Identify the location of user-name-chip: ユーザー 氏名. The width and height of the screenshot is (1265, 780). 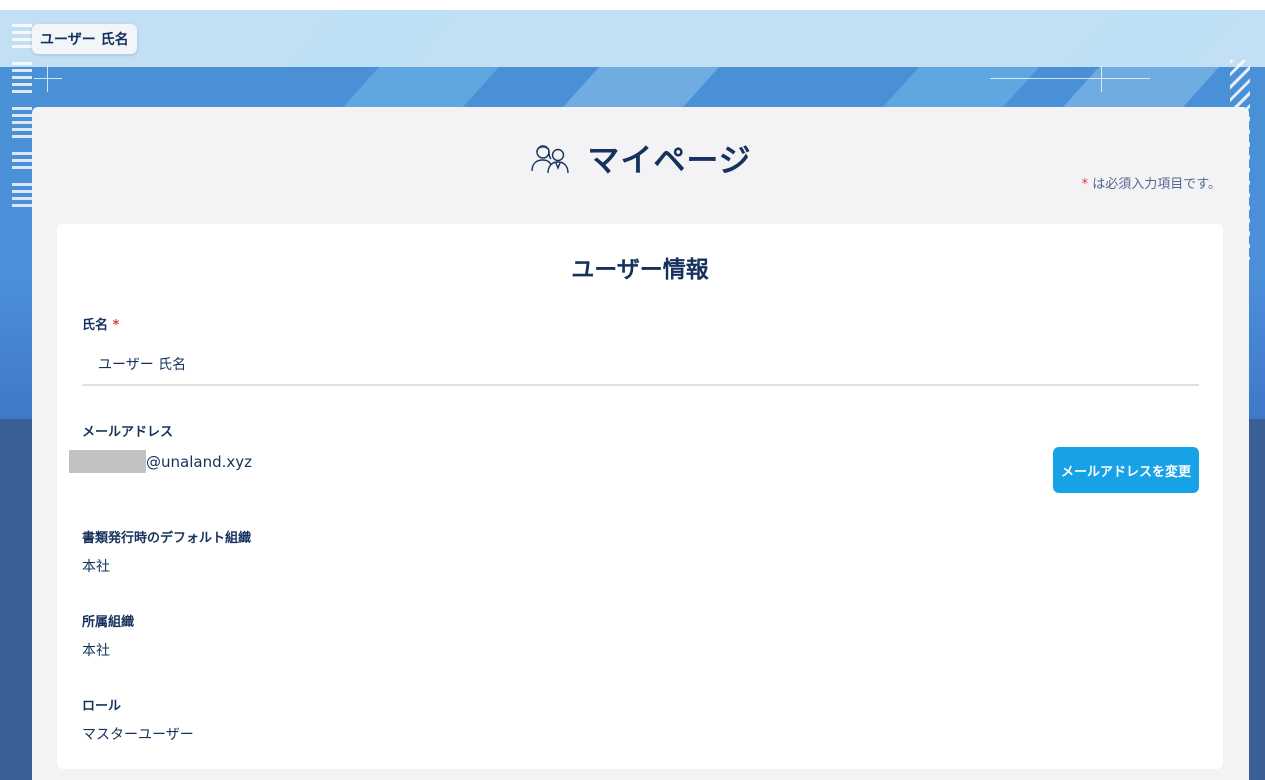
(84, 39).